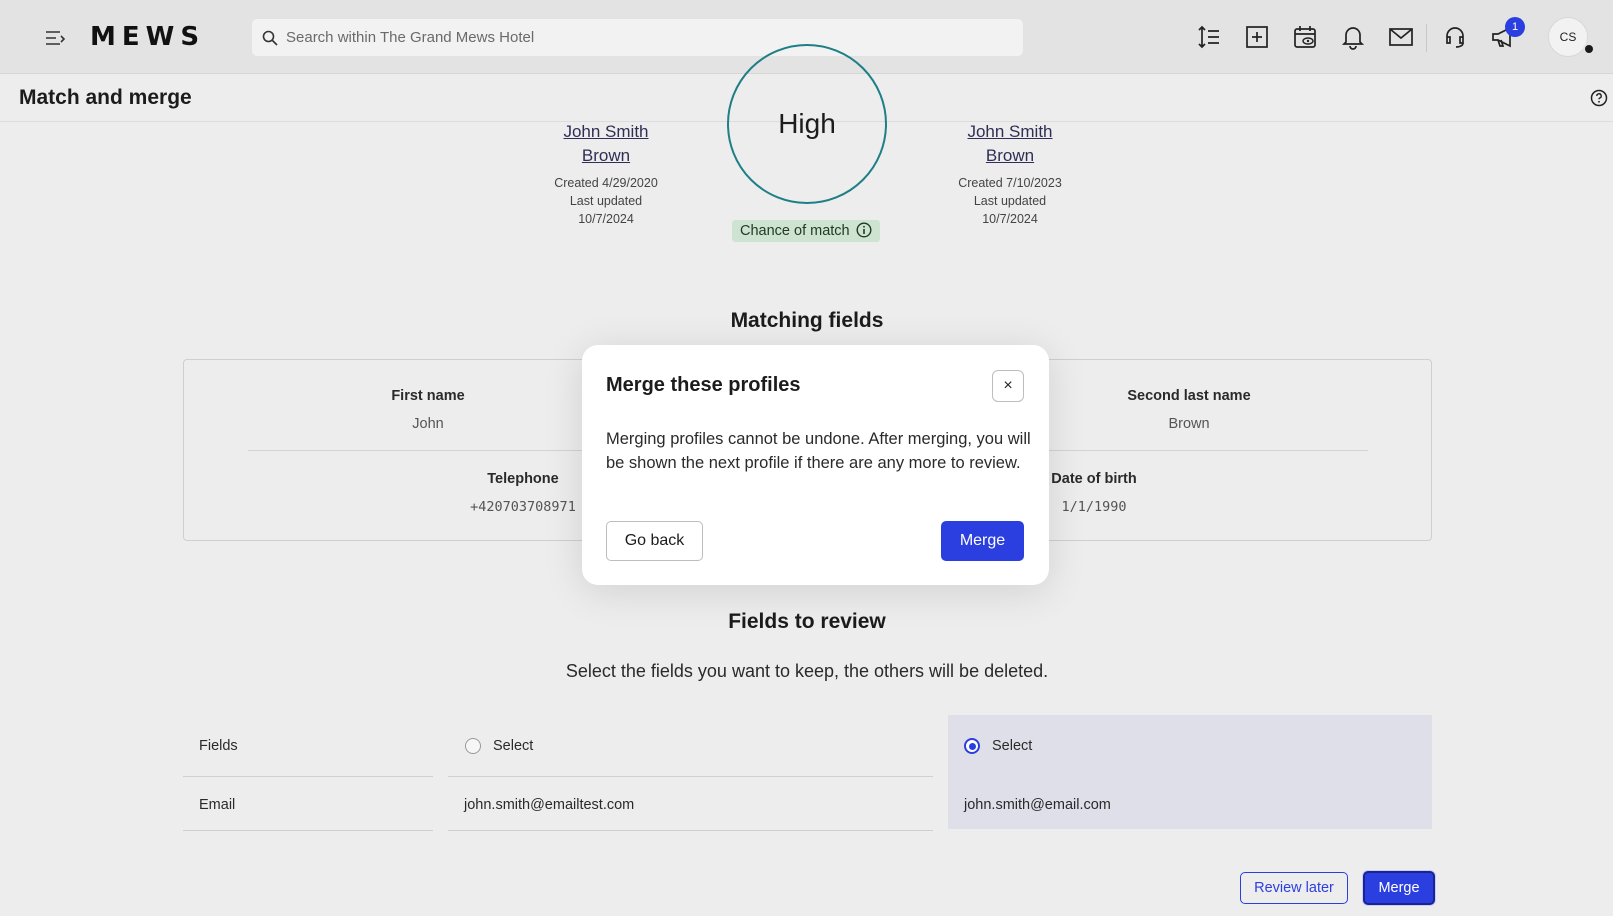 The image size is (1613, 916). I want to click on close-button: ×, so click(1008, 386).